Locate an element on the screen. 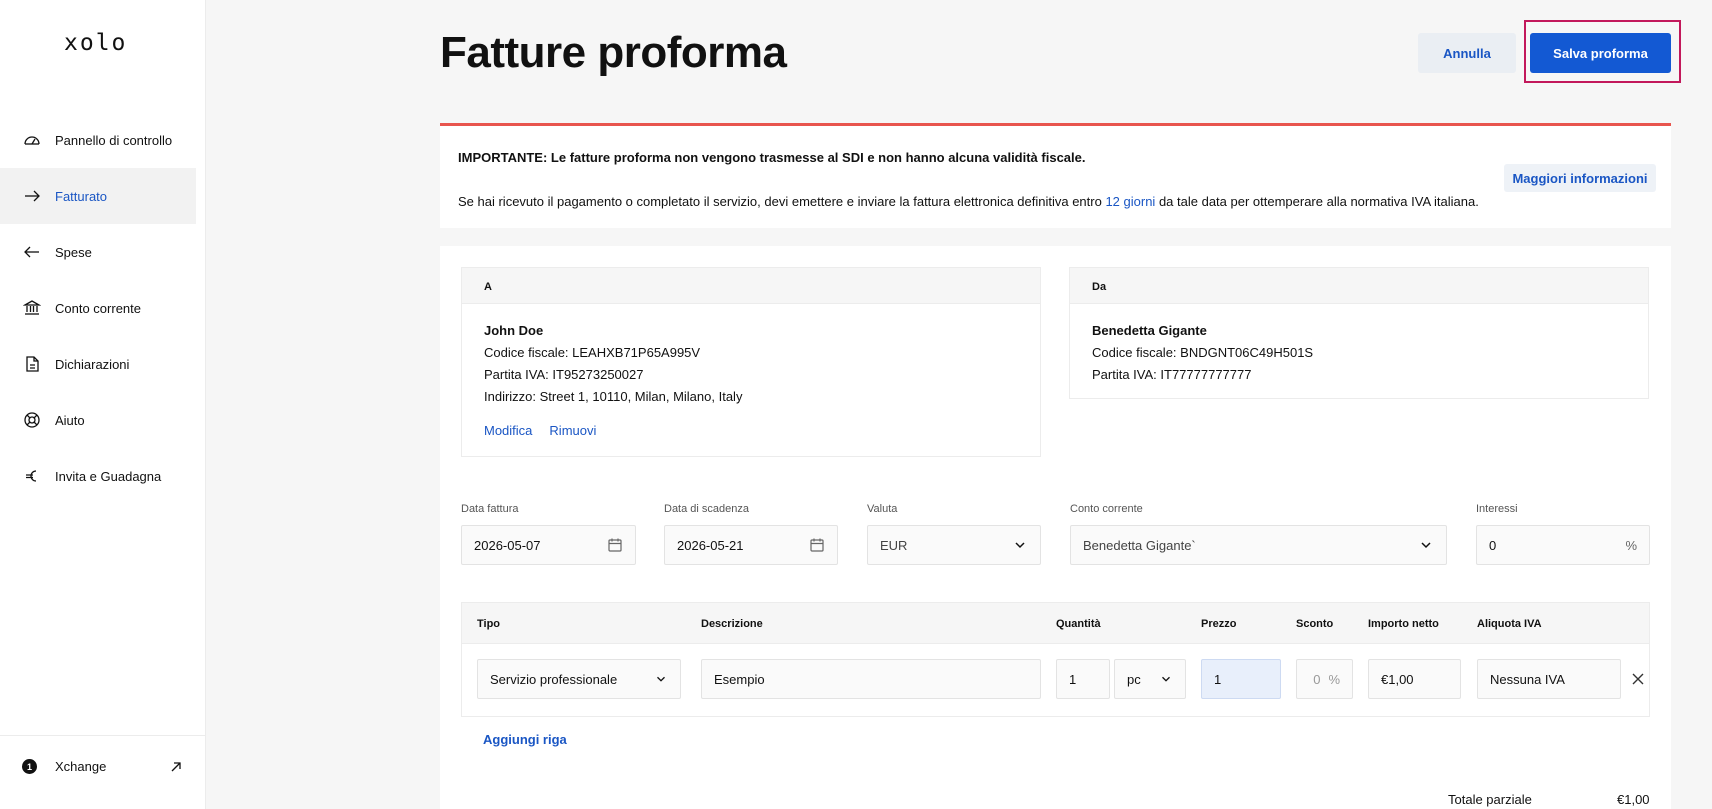  interest-input: 0 % is located at coordinates (1563, 545).